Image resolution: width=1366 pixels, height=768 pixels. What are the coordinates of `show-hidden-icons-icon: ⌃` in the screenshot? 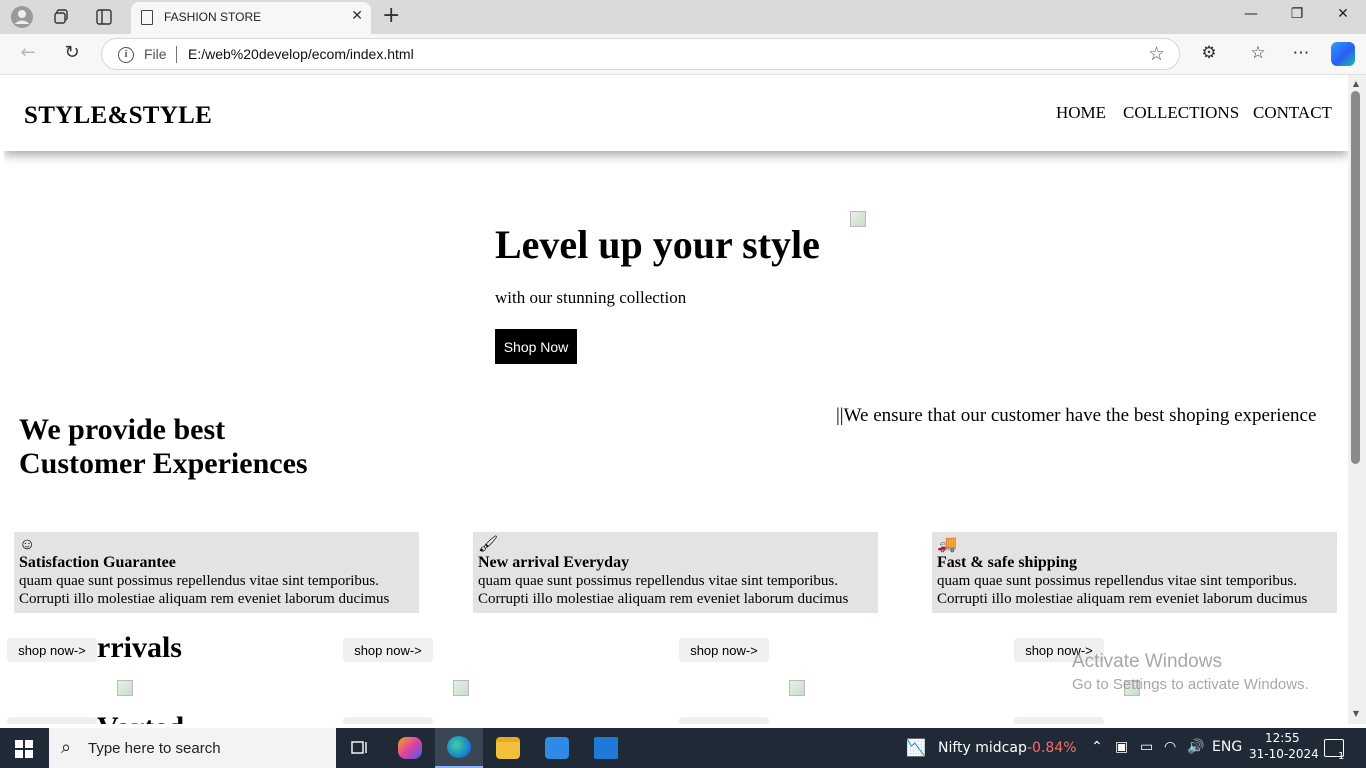 It's located at (1097, 747).